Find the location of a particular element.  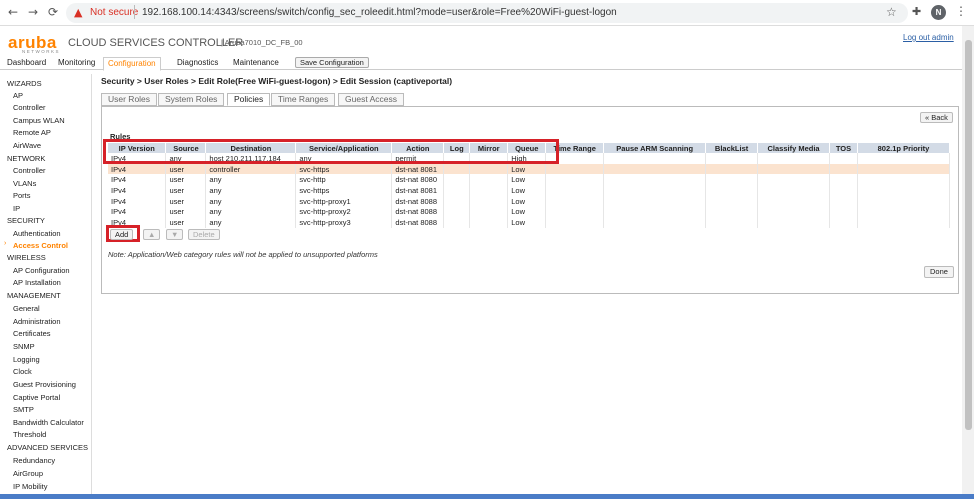

browser-menu-icon: ⋮ is located at coordinates (961, 11).